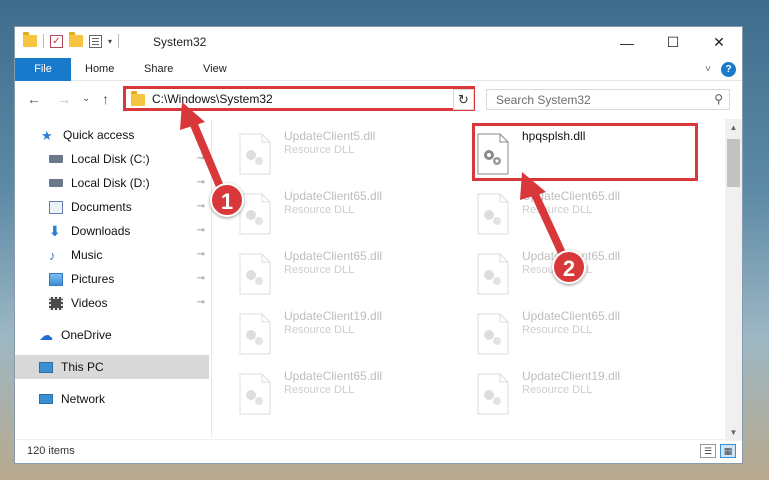  I want to click on scroll-thumb, so click(733, 163).